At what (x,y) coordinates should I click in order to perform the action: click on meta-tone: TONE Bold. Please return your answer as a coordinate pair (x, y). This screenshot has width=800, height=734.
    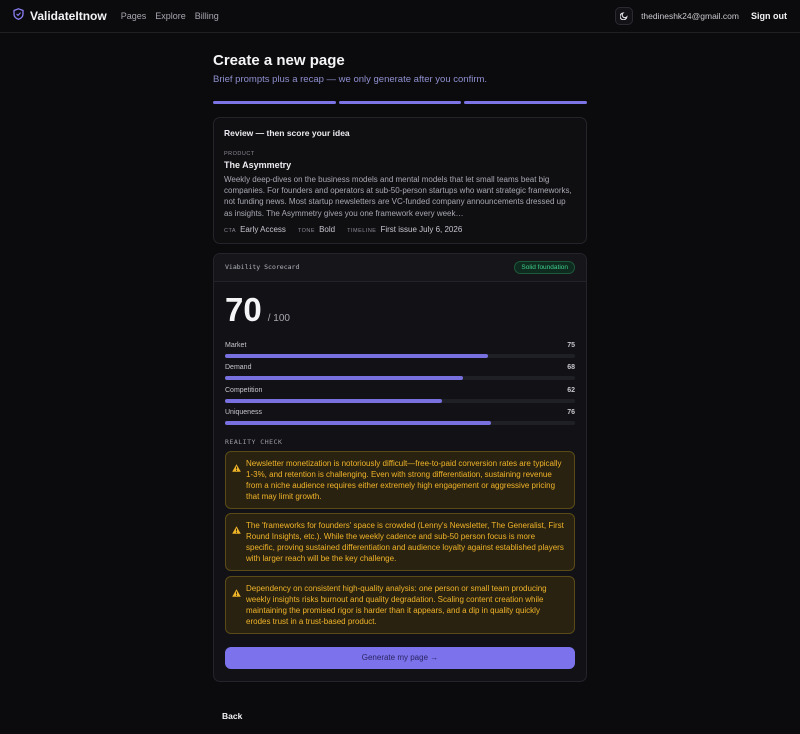
    Looking at the image, I should click on (316, 229).